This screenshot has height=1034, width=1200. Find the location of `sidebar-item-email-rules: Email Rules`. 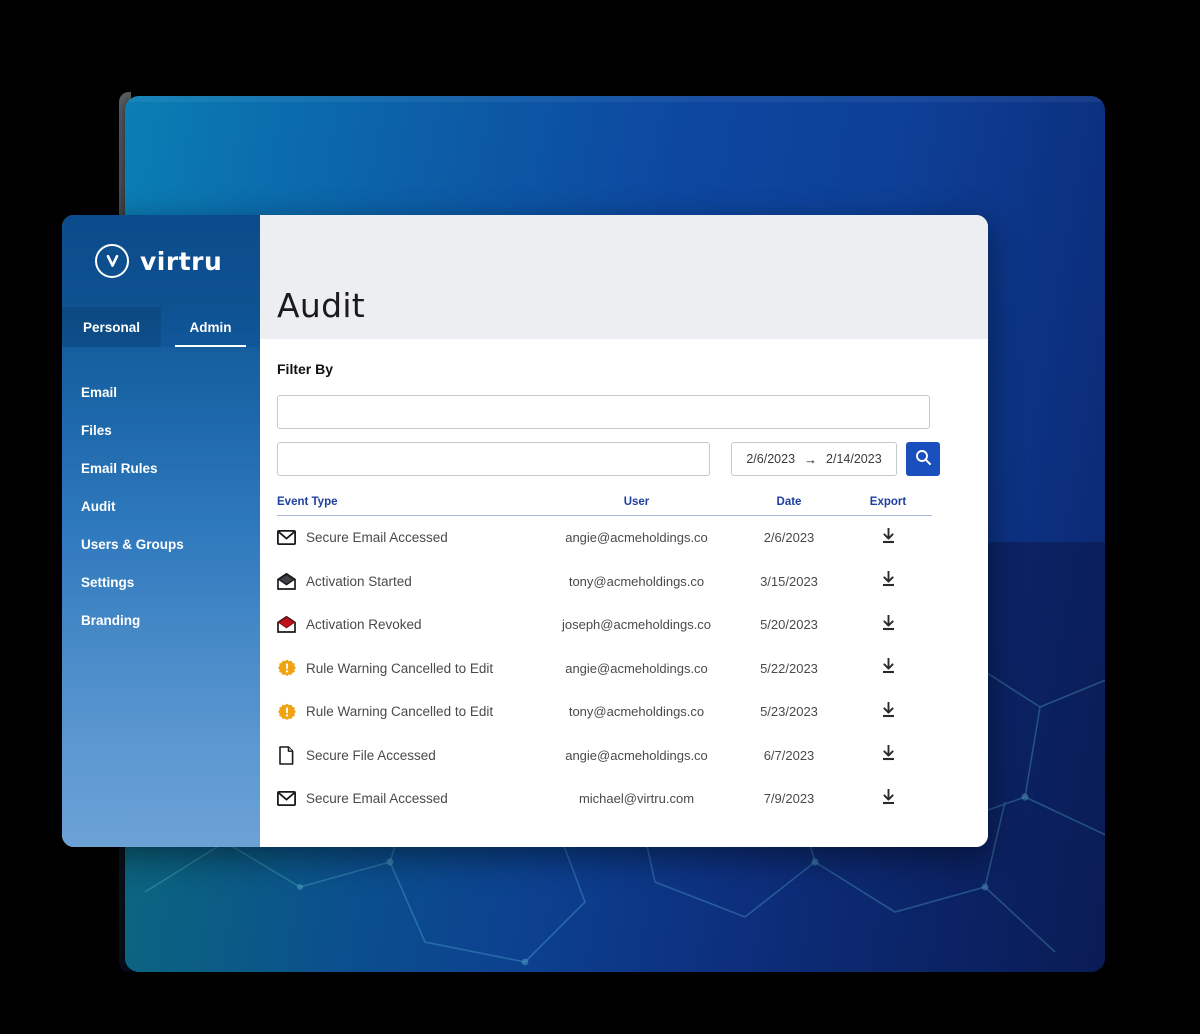

sidebar-item-email-rules: Email Rules is located at coordinates (161, 468).